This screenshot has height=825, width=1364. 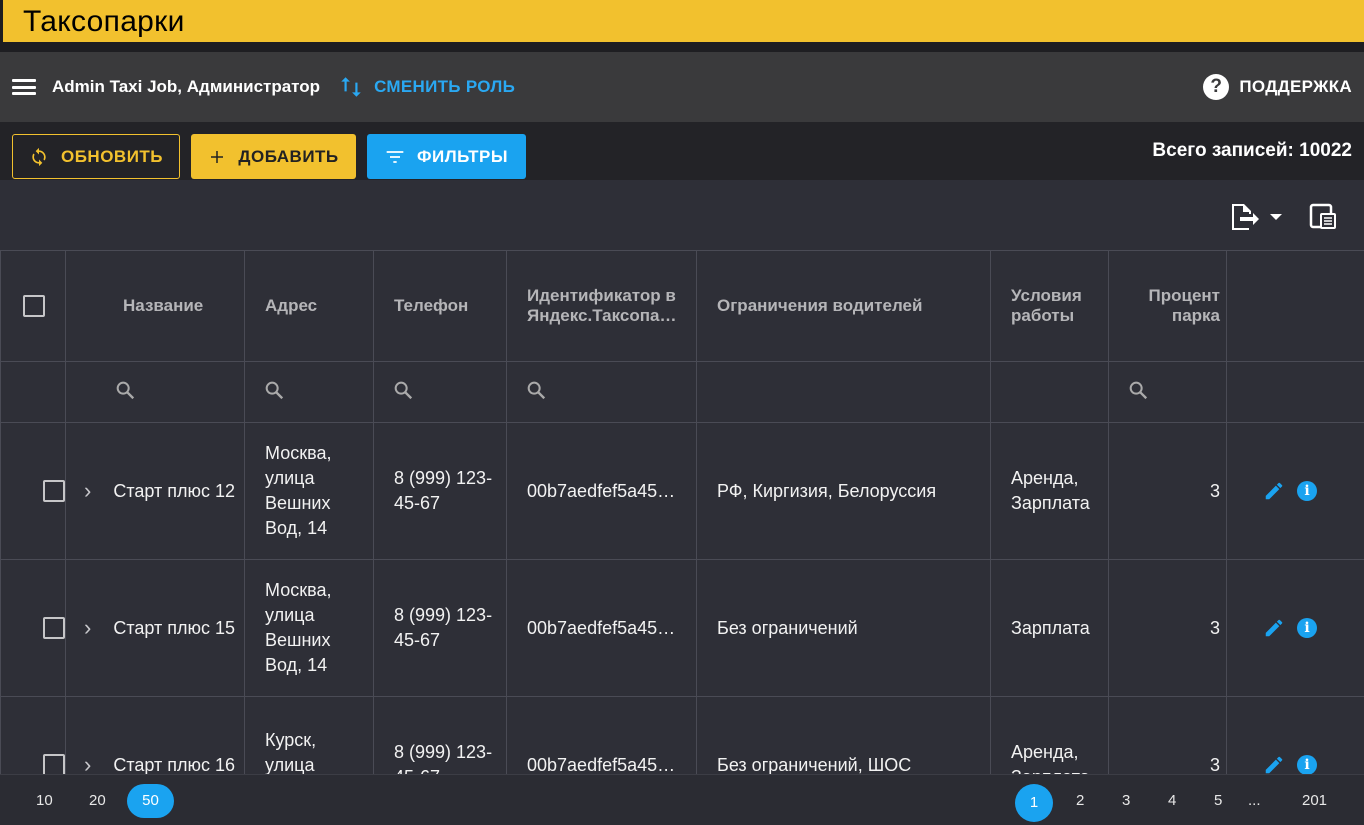 What do you see at coordinates (843, 628) in the screenshot?
I see `restrictions-cell: Без ограничений` at bounding box center [843, 628].